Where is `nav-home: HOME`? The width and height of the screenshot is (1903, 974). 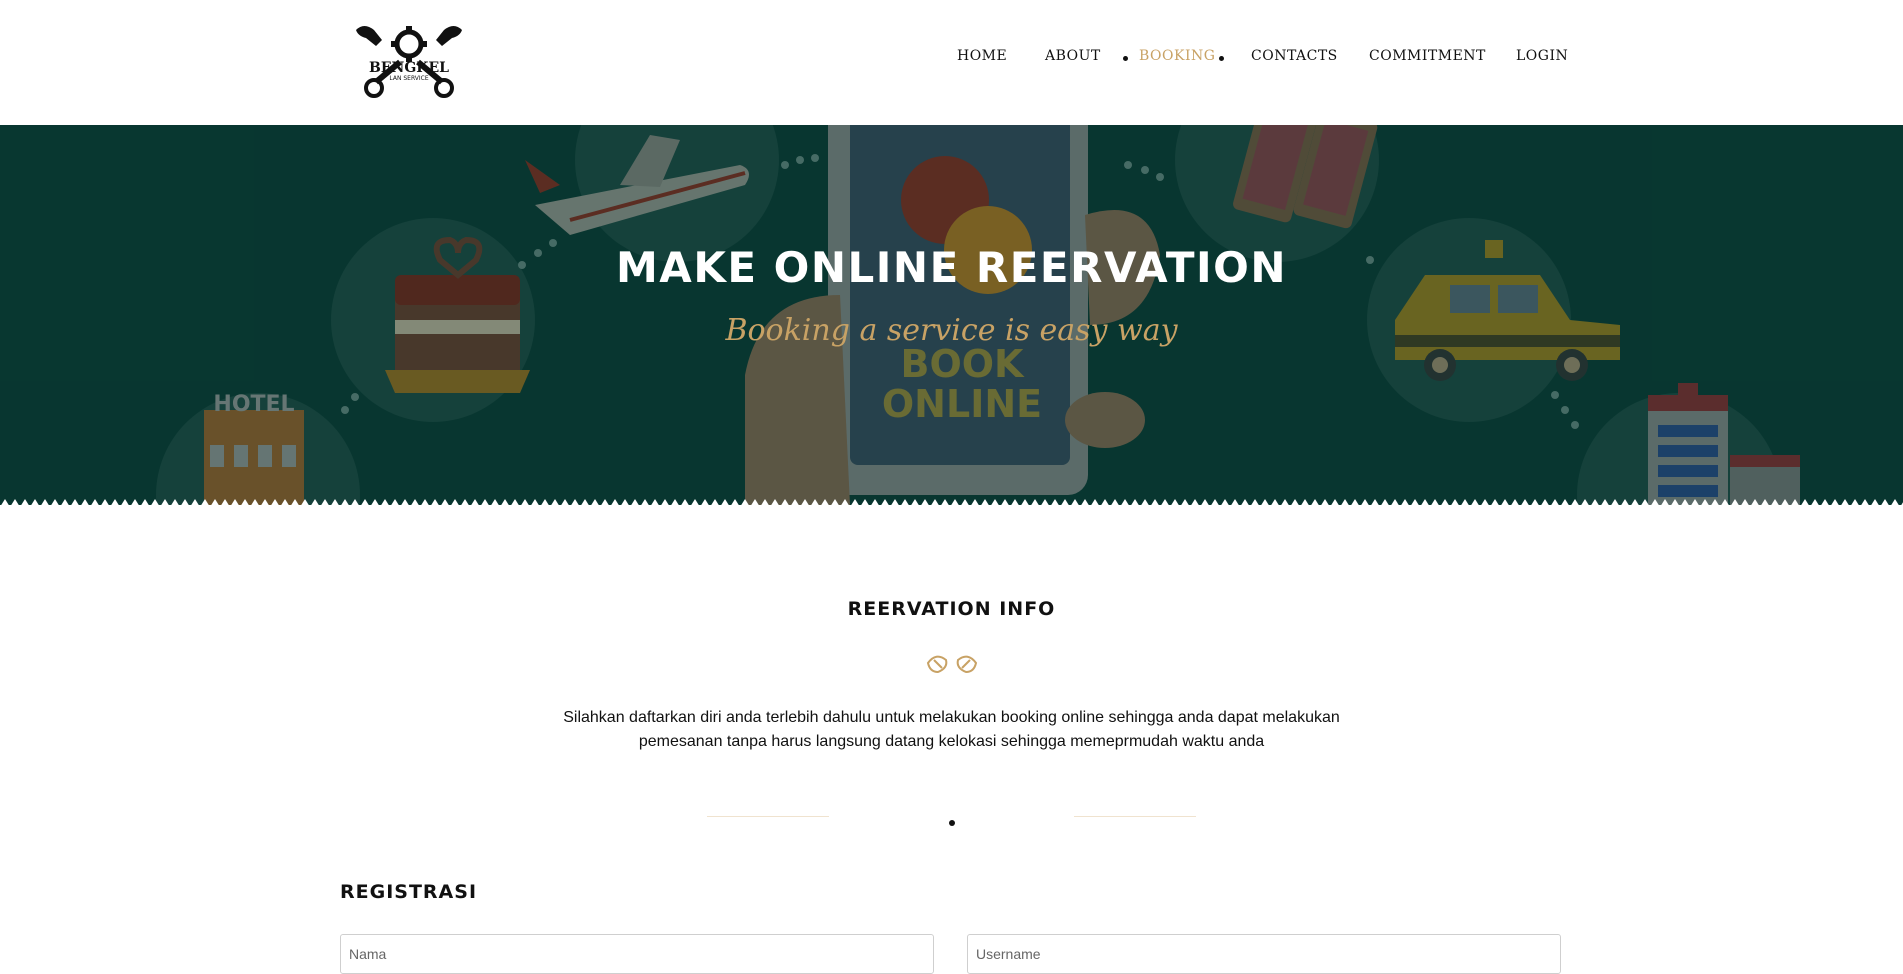 nav-home: HOME is located at coordinates (982, 56).